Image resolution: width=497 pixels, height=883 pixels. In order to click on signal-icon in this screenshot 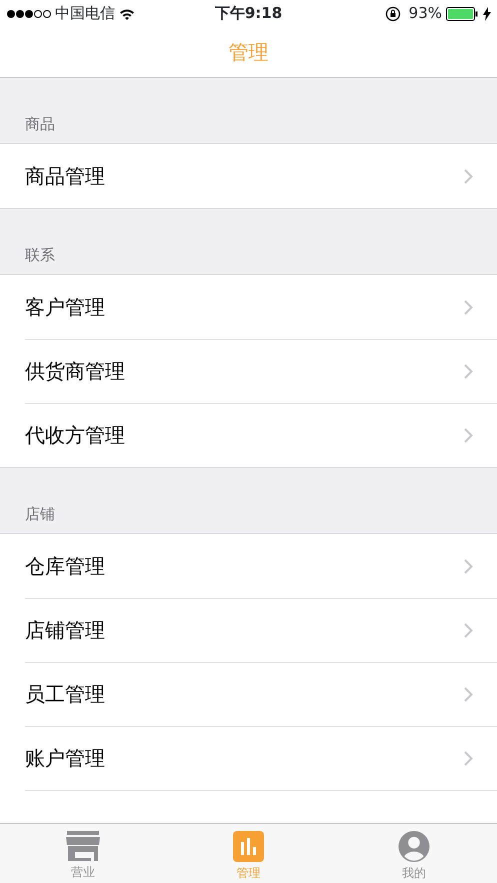, I will do `click(28, 13)`.